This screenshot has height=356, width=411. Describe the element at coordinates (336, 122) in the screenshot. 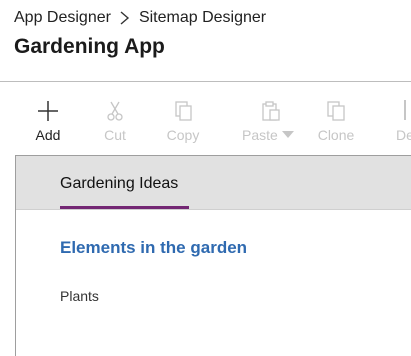

I see `clone-button: Clone` at that location.